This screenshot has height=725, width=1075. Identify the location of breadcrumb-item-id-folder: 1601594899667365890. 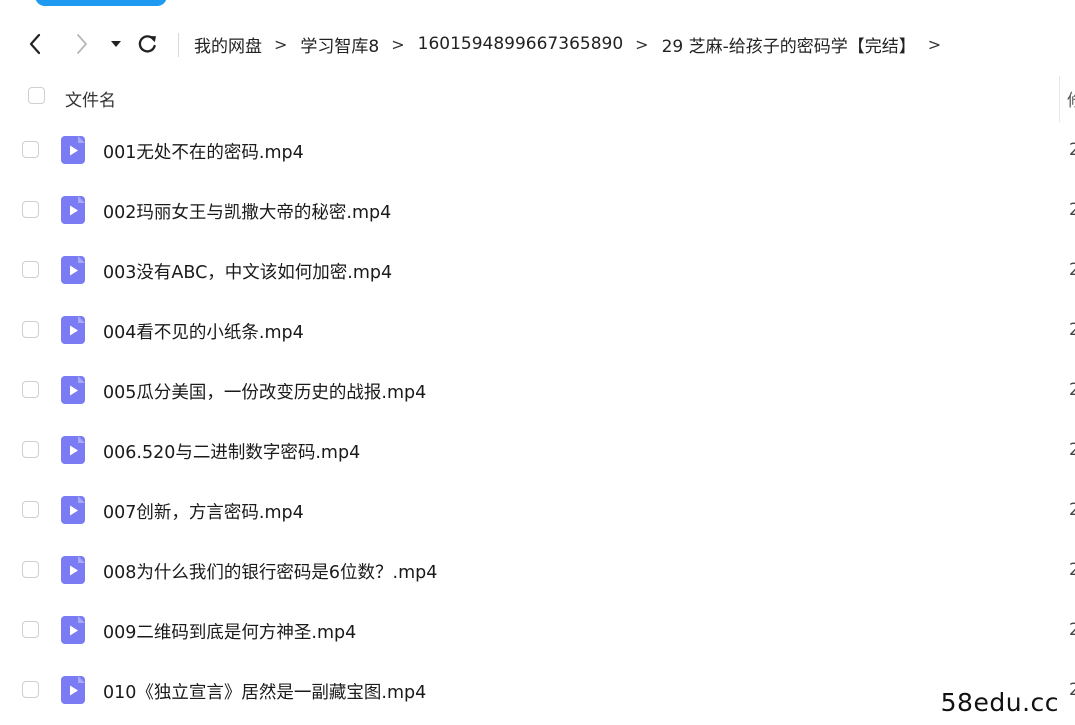
(521, 44).